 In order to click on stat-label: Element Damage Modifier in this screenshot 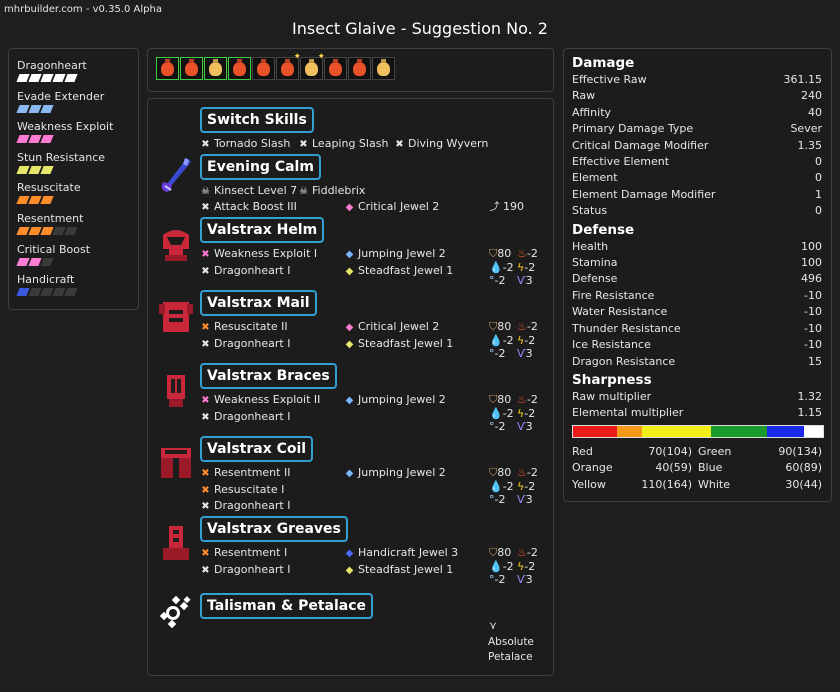, I will do `click(644, 194)`.